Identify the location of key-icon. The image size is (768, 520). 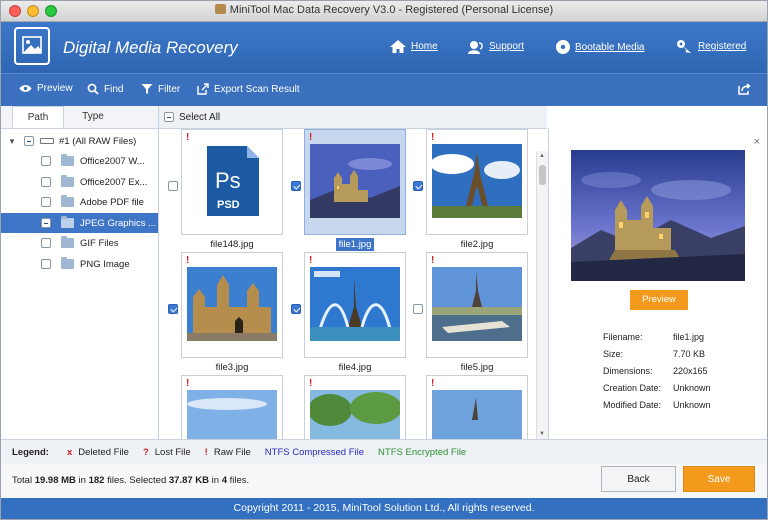
(684, 46).